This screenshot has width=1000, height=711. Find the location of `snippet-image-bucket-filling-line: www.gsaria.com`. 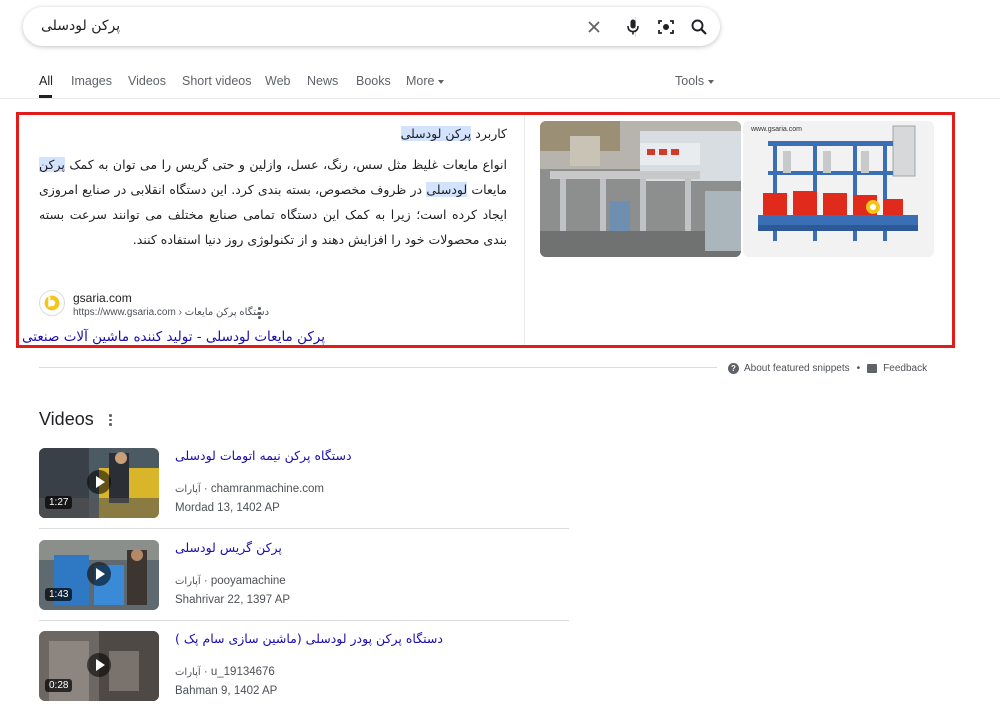

snippet-image-bucket-filling-line: www.gsaria.com is located at coordinates (838, 189).